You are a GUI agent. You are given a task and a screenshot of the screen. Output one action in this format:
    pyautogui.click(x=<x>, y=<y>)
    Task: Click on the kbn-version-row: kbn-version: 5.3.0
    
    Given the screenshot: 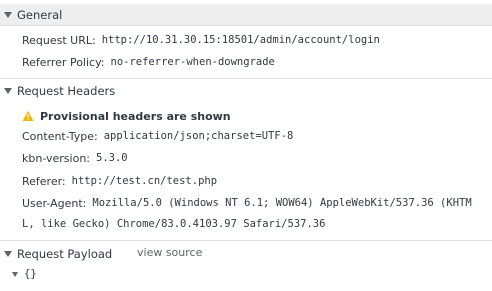 What is the action you would take?
    pyautogui.click(x=75, y=158)
    